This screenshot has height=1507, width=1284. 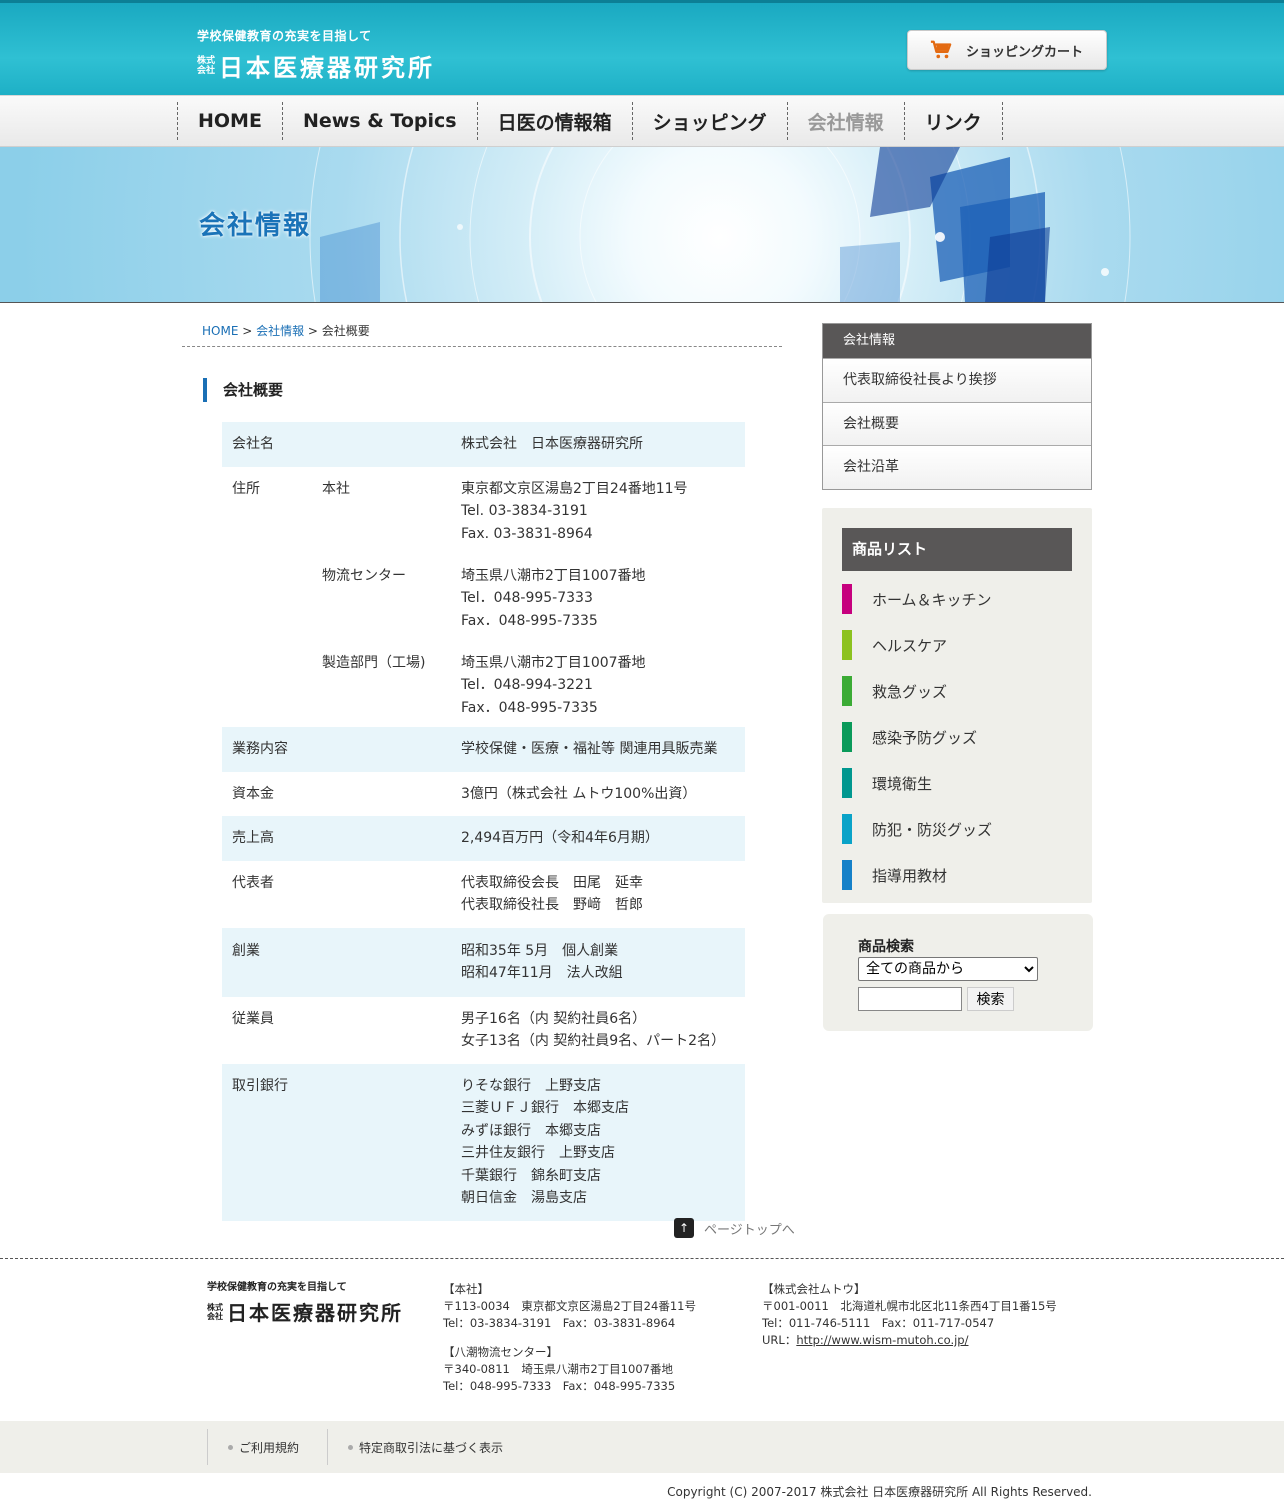 What do you see at coordinates (569, 1306) in the screenshot?
I see `footer-address-line: 〒113-0034 東京都文京区湯島2丁目24番11号` at bounding box center [569, 1306].